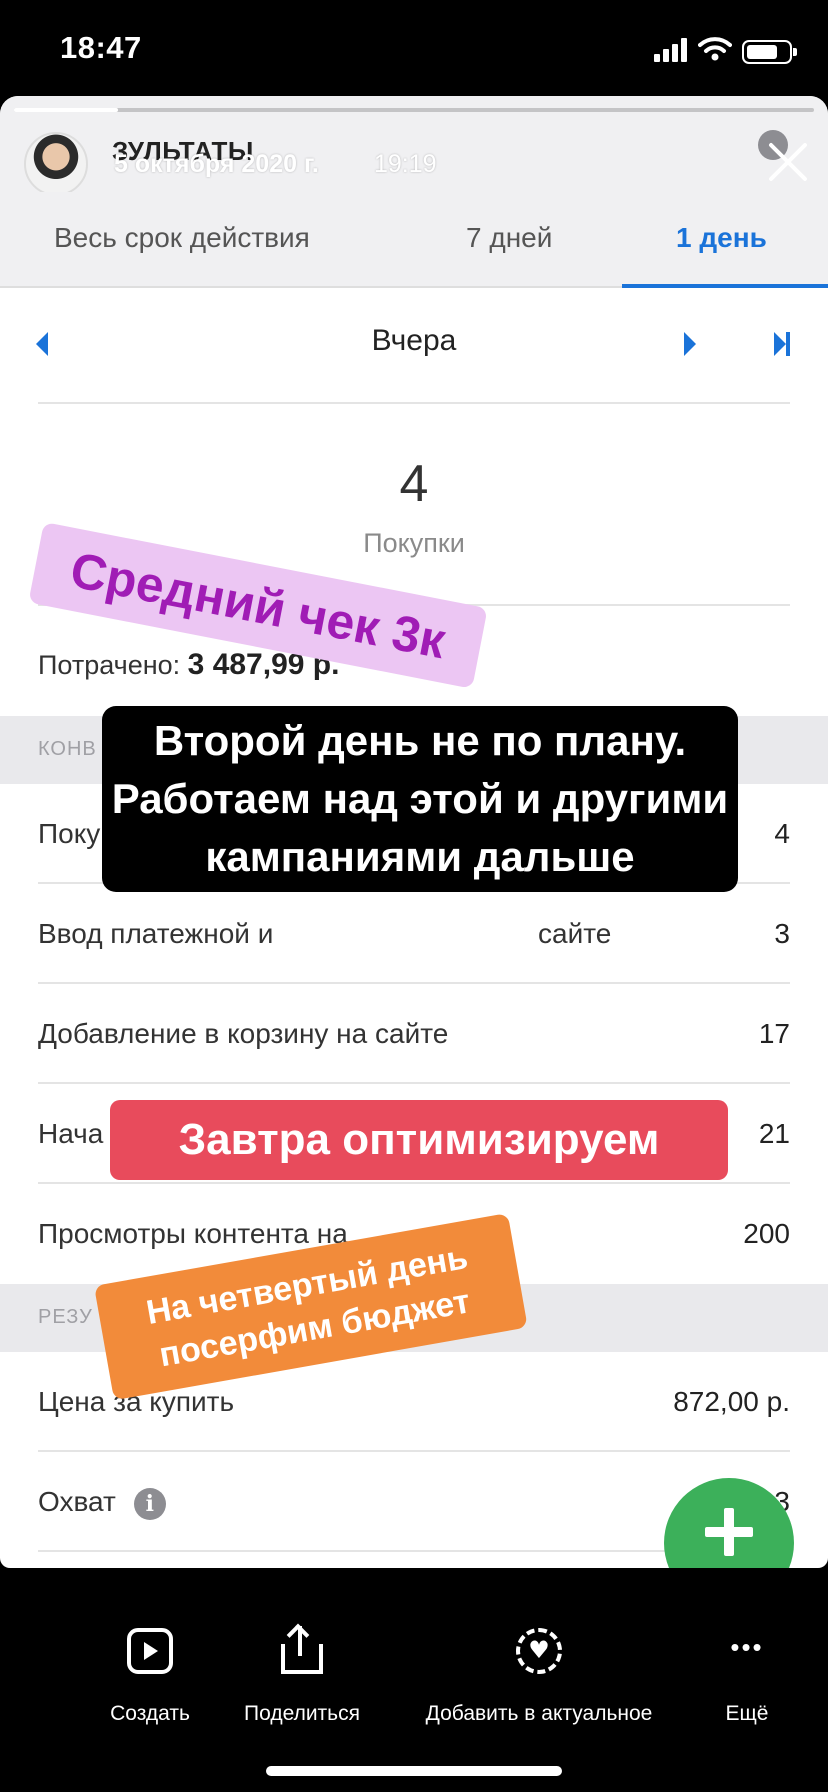 The width and height of the screenshot is (828, 1792). What do you see at coordinates (109, 665) in the screenshot?
I see `spent-label: Потрачено:` at bounding box center [109, 665].